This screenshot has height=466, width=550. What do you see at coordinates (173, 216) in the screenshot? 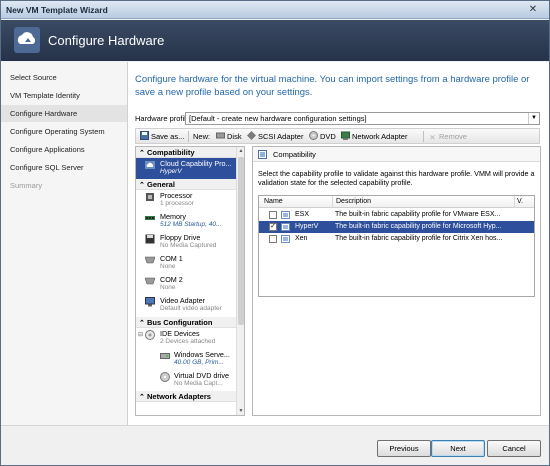
I see `tree-item-title: Memory` at bounding box center [173, 216].